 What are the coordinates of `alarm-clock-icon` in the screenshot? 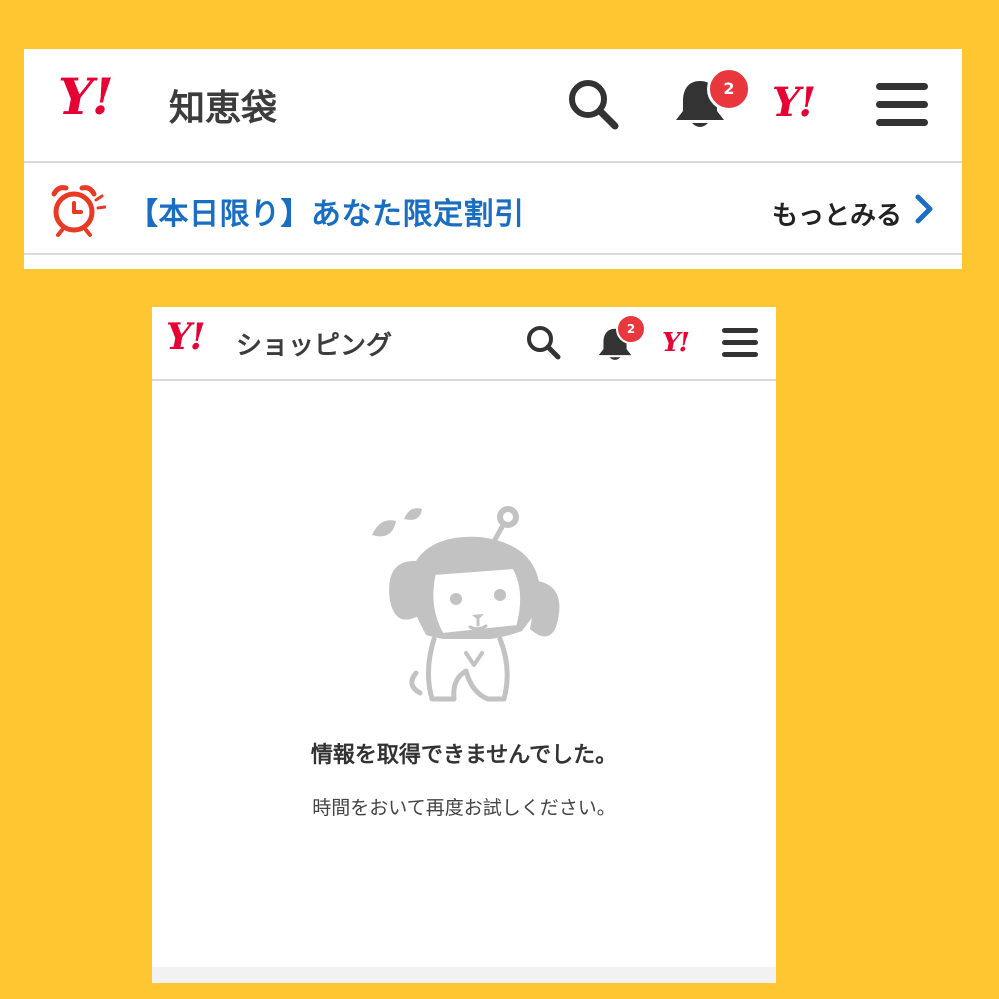 It's located at (77, 212).